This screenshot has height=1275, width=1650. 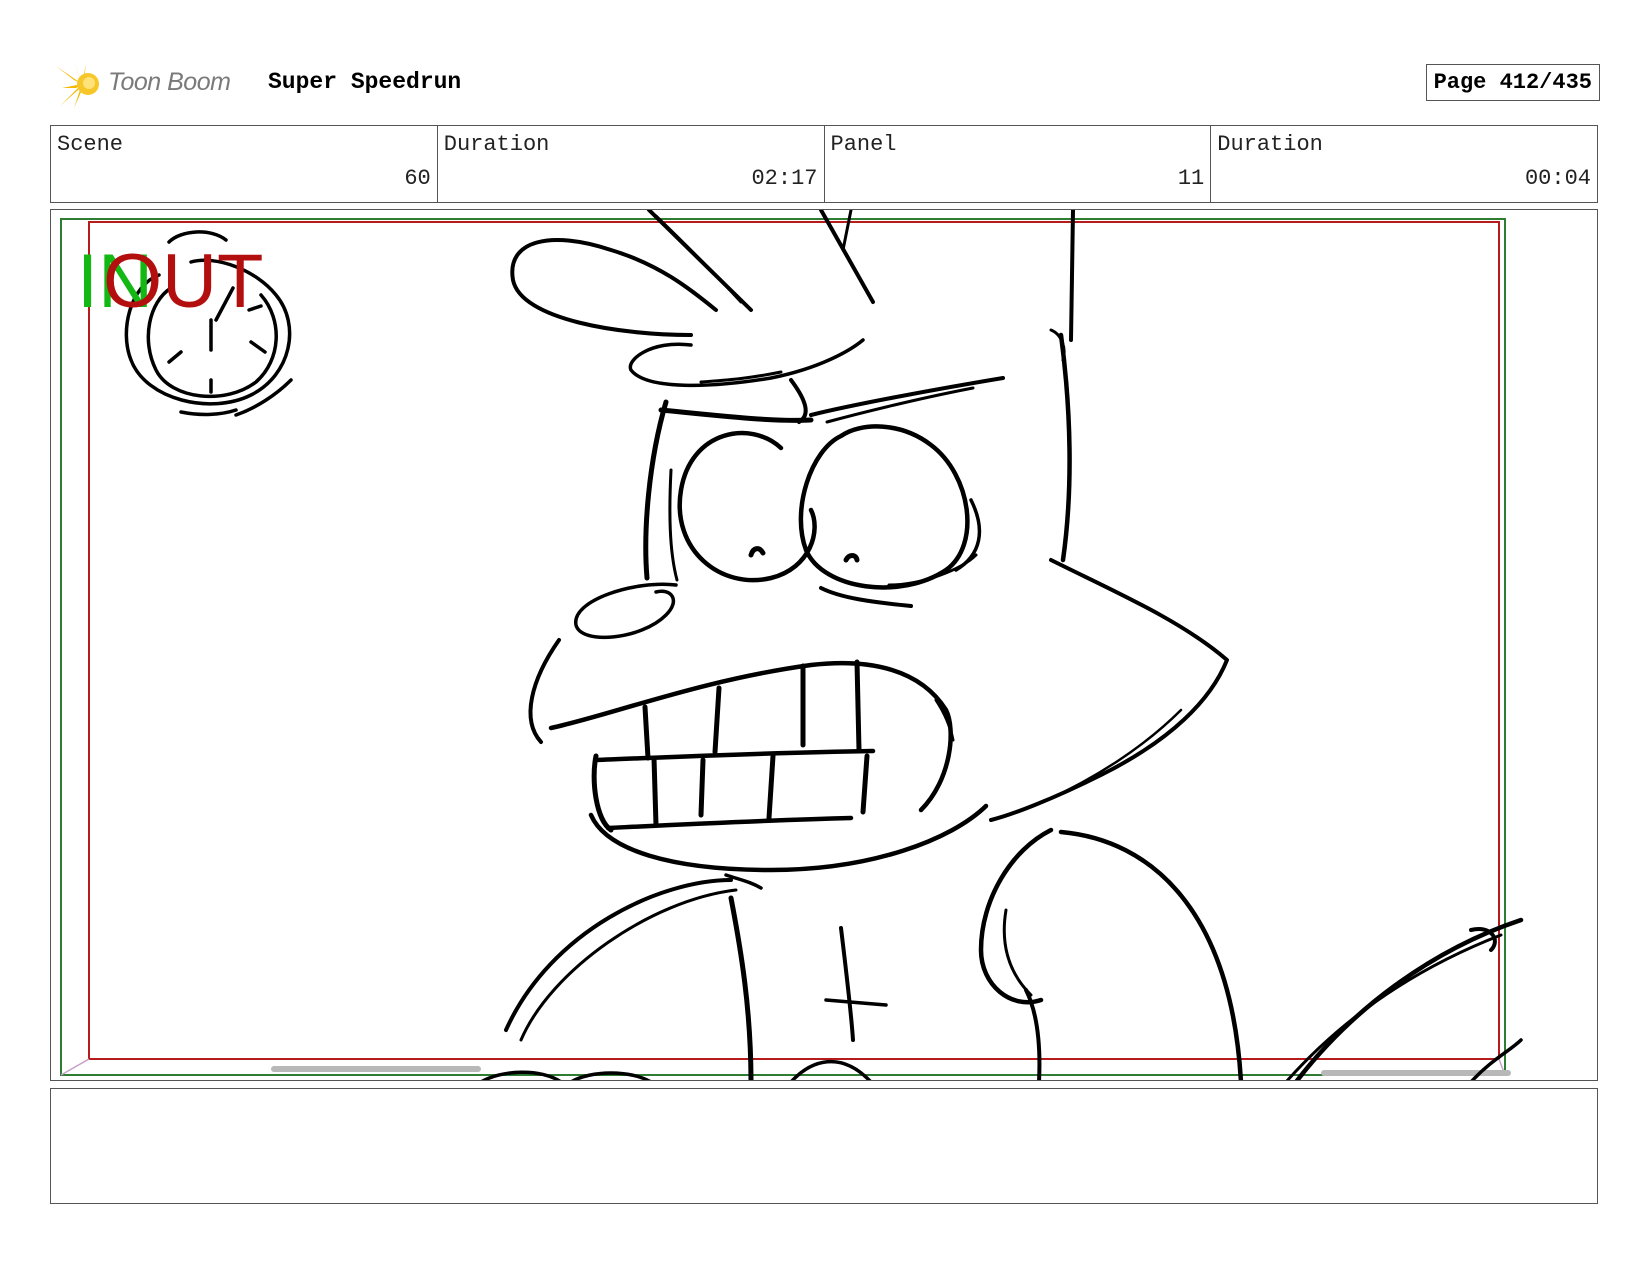 What do you see at coordinates (1270, 144) in the screenshot?
I see `panel-duration-label: Duration` at bounding box center [1270, 144].